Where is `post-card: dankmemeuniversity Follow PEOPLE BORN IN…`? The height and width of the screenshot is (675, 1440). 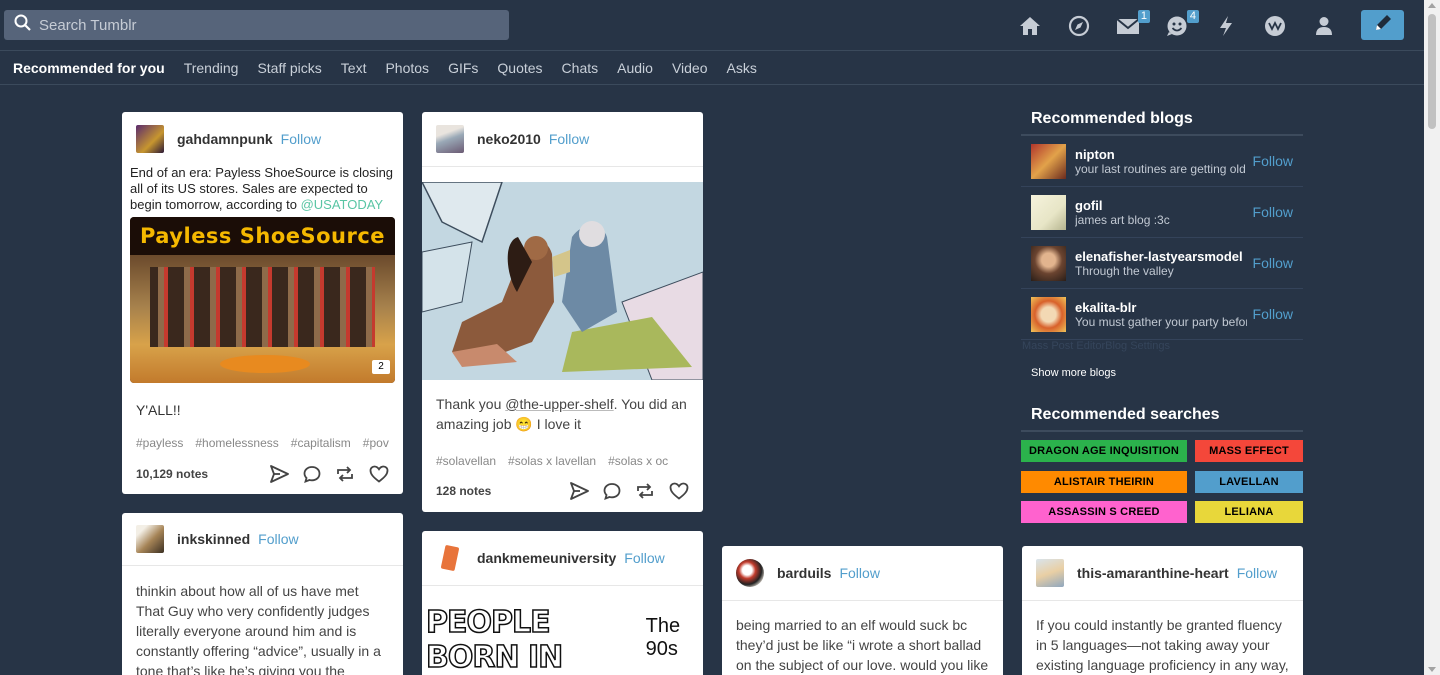 post-card: dankmemeuniversity Follow PEOPLE BORN IN… is located at coordinates (562, 603).